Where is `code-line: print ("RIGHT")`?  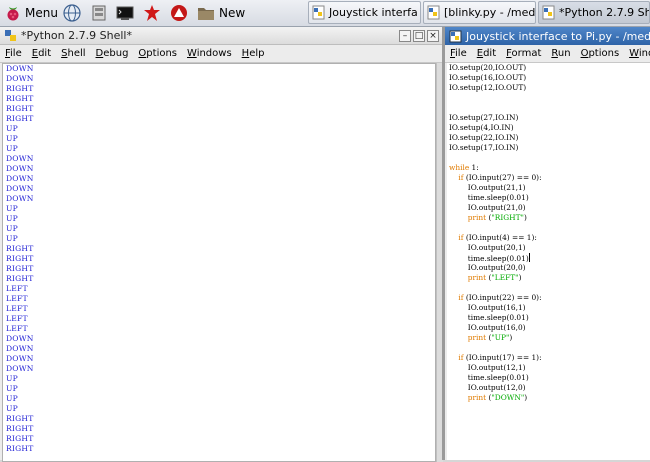
code-line: print ("RIGHT") is located at coordinates (548, 218).